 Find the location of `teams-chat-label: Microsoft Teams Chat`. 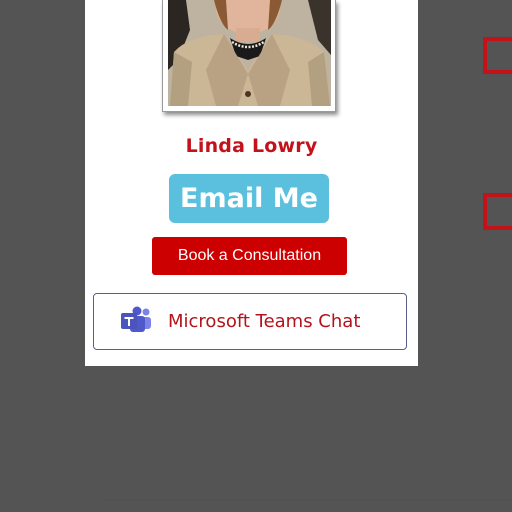

teams-chat-label: Microsoft Teams Chat is located at coordinates (264, 321).